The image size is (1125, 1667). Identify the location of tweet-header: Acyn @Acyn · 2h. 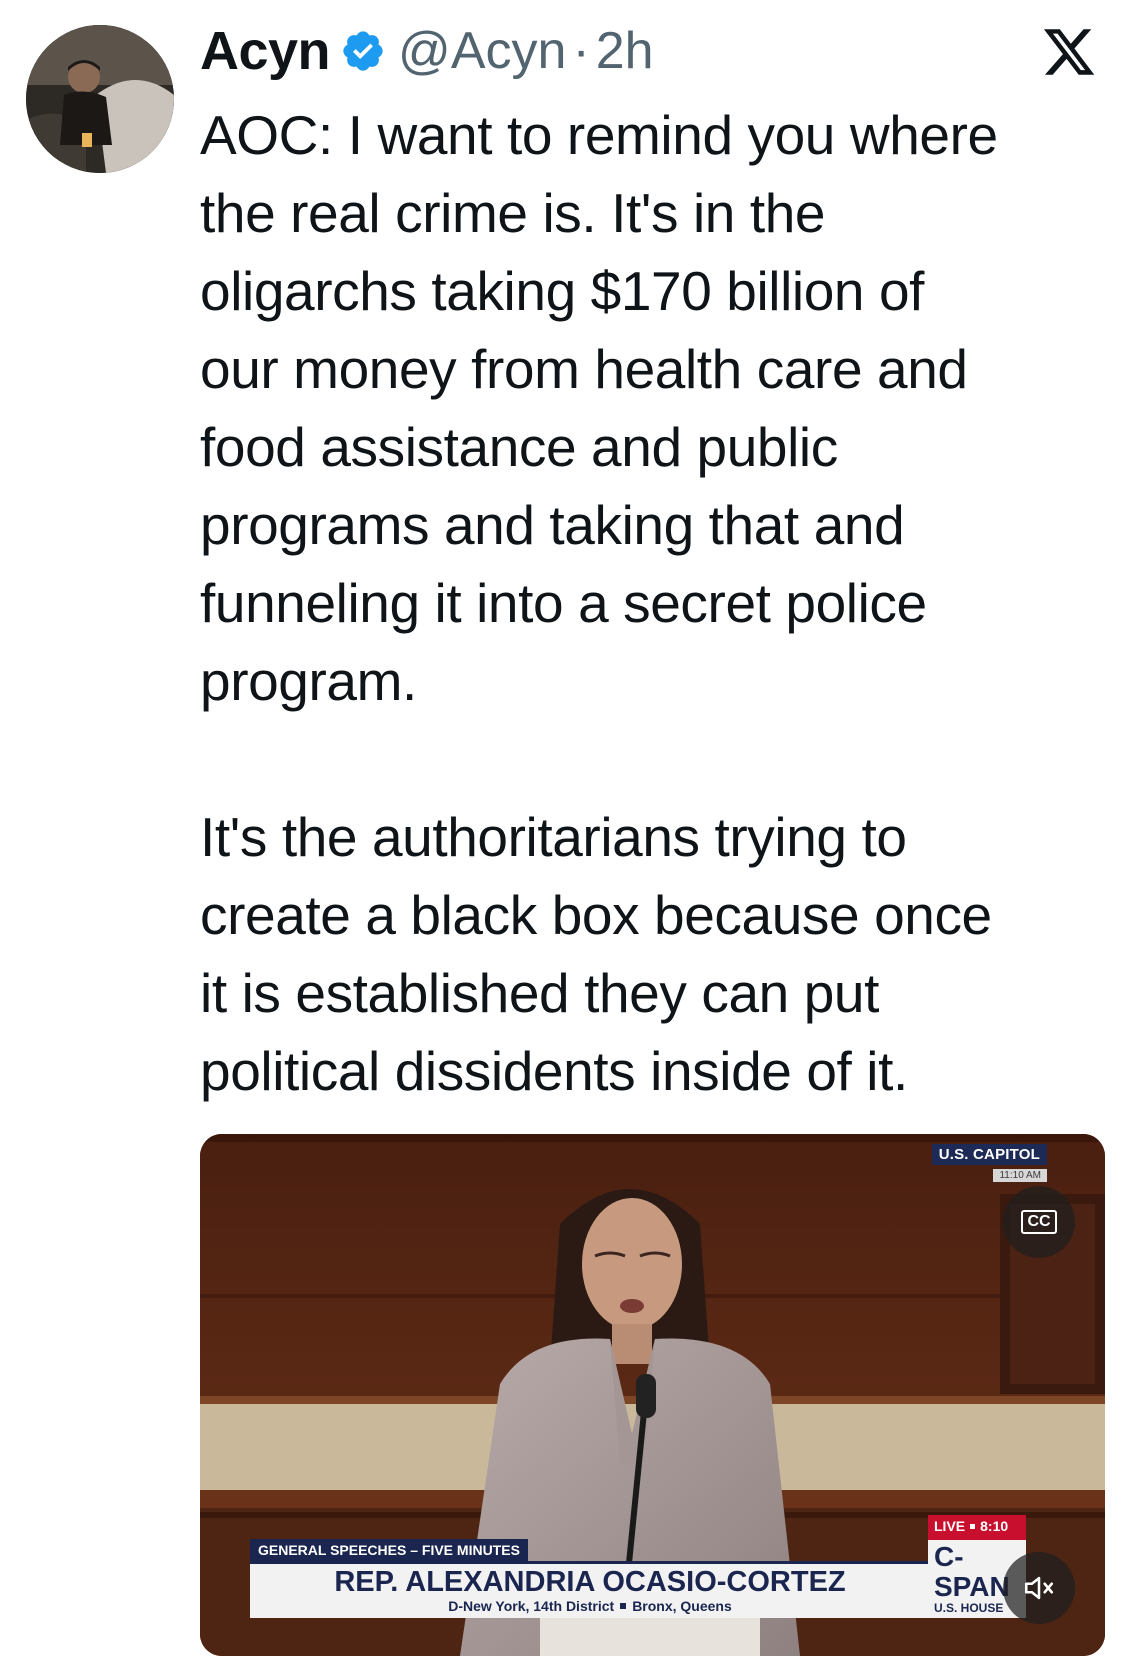
(427, 51).